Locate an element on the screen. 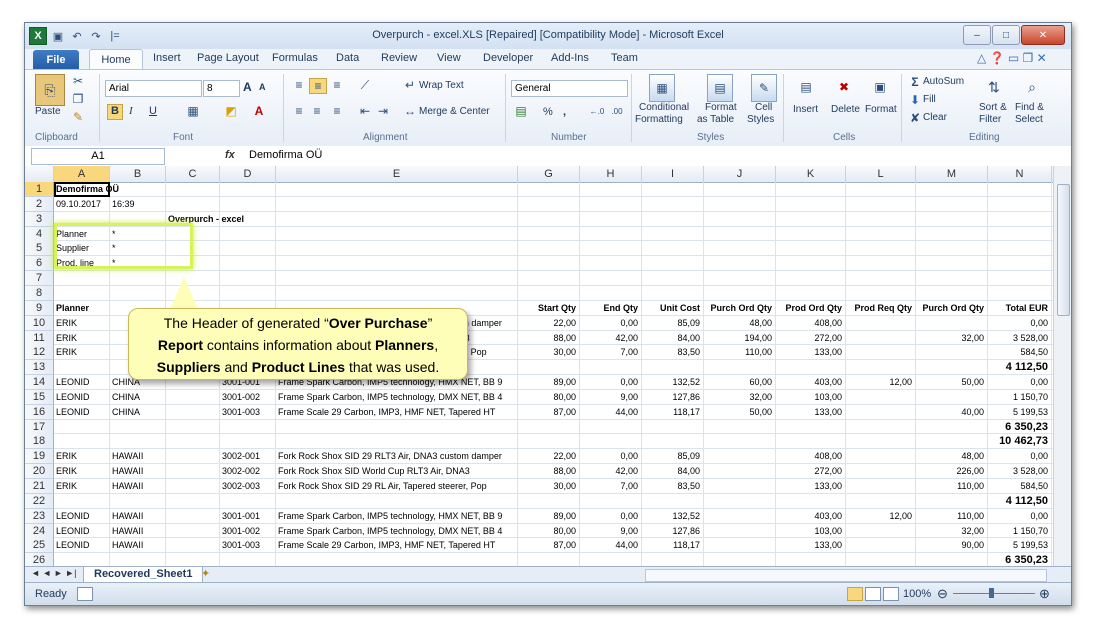 The height and width of the screenshot is (628, 1093). cell-h19: 0,00 is located at coordinates (610, 456).